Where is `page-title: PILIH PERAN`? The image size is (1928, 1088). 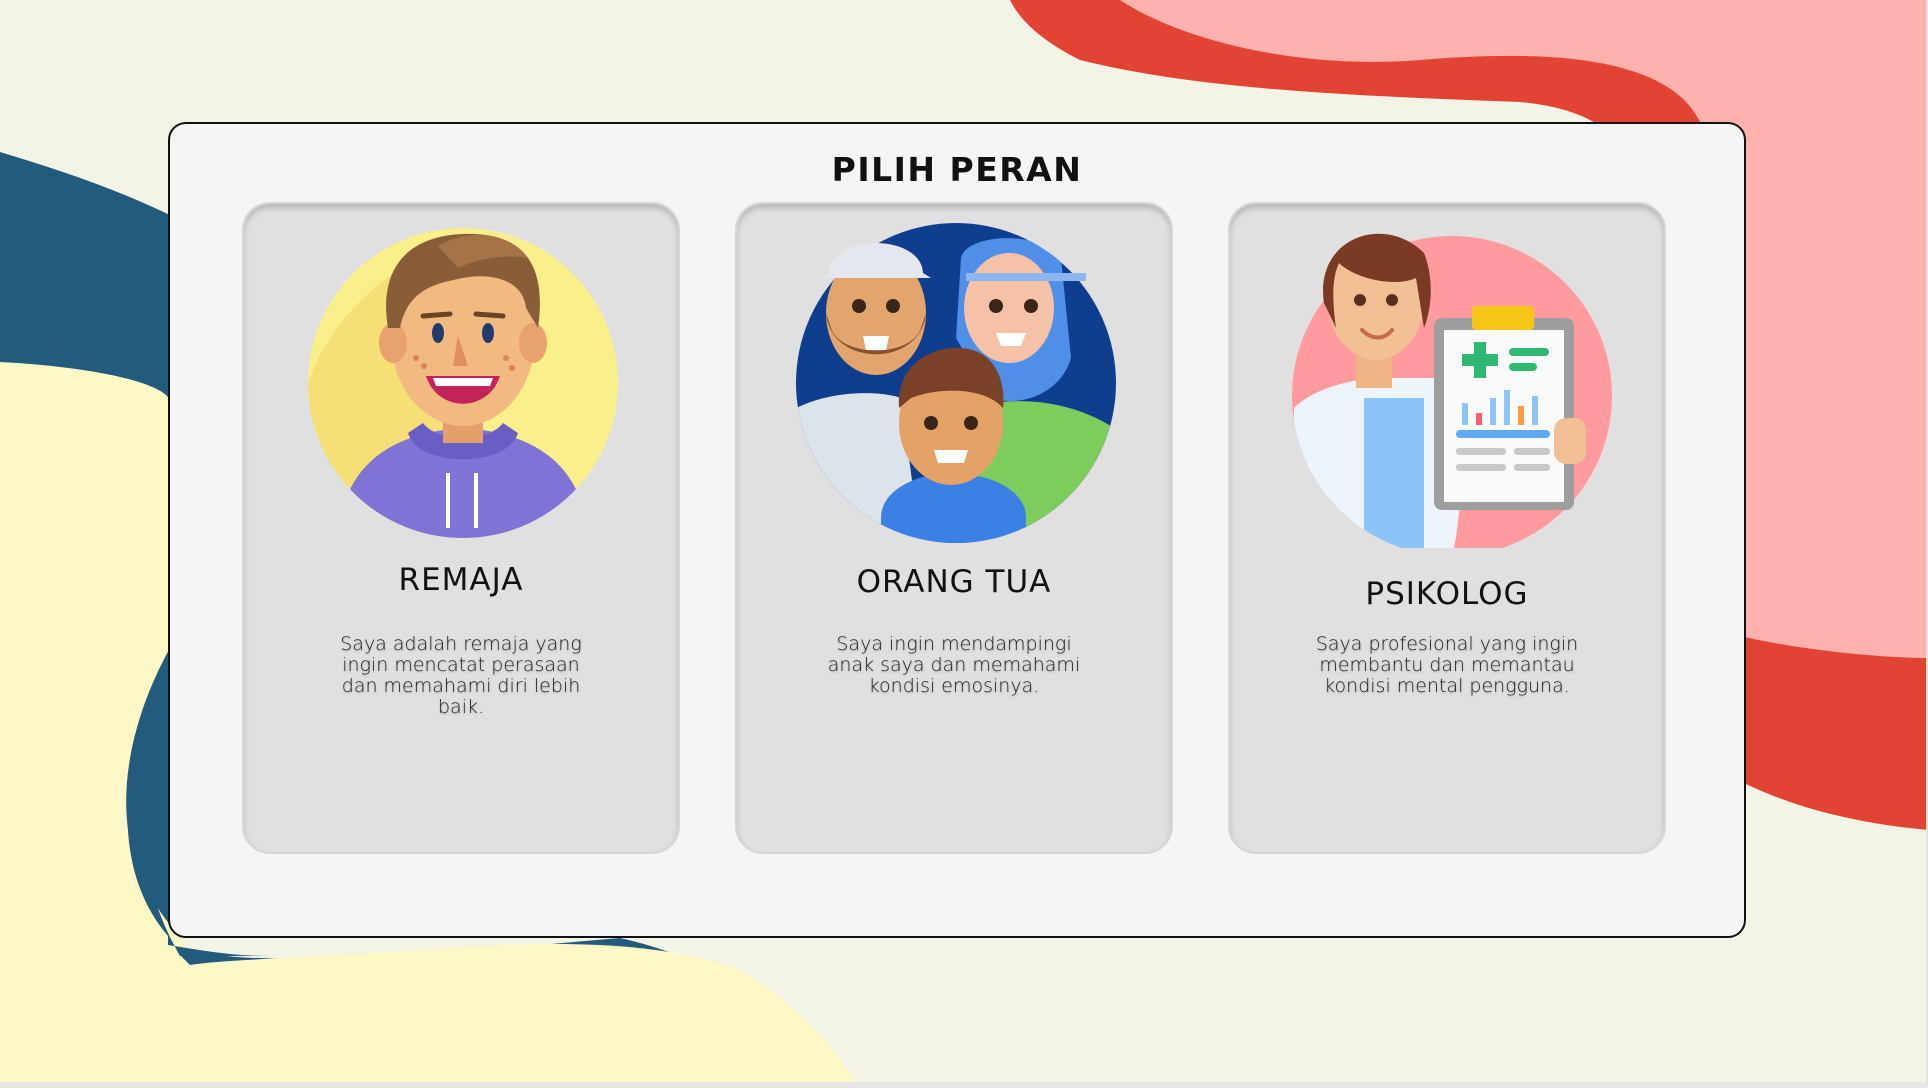 page-title: PILIH PERAN is located at coordinates (957, 169).